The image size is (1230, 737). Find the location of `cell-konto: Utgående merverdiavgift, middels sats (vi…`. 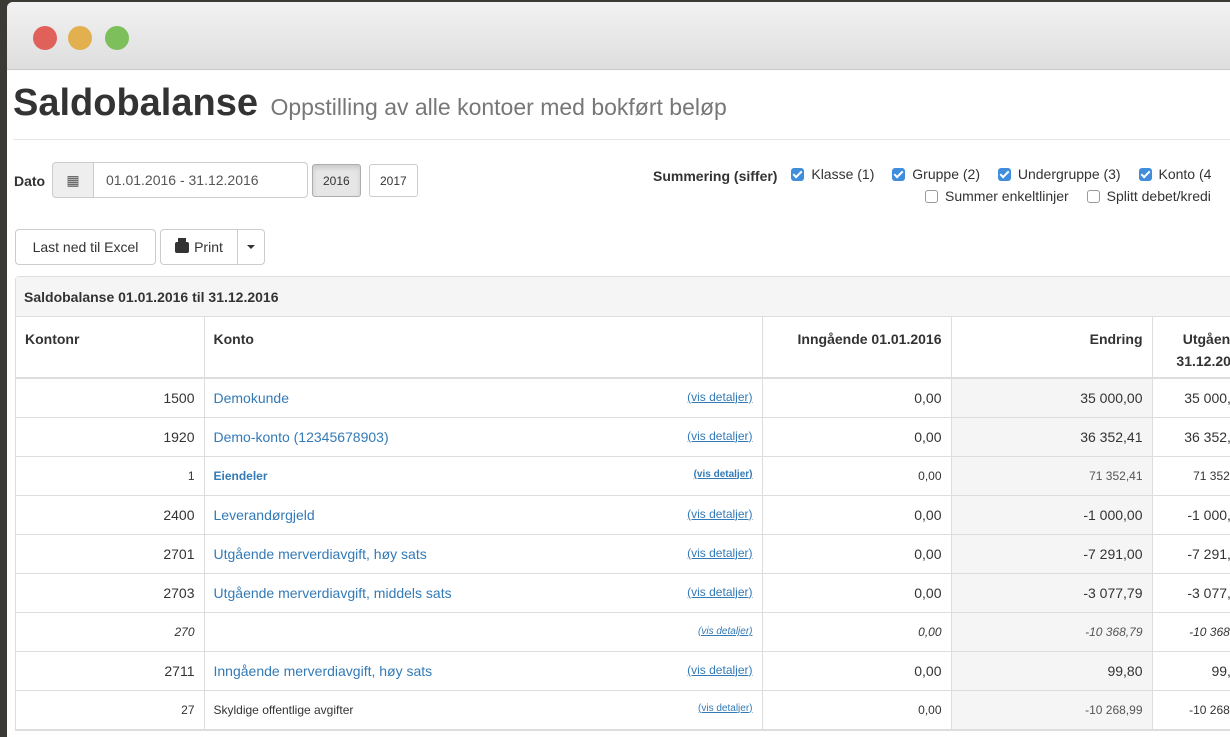

cell-konto: Utgående merverdiavgift, middels sats (vi… is located at coordinates (483, 593).